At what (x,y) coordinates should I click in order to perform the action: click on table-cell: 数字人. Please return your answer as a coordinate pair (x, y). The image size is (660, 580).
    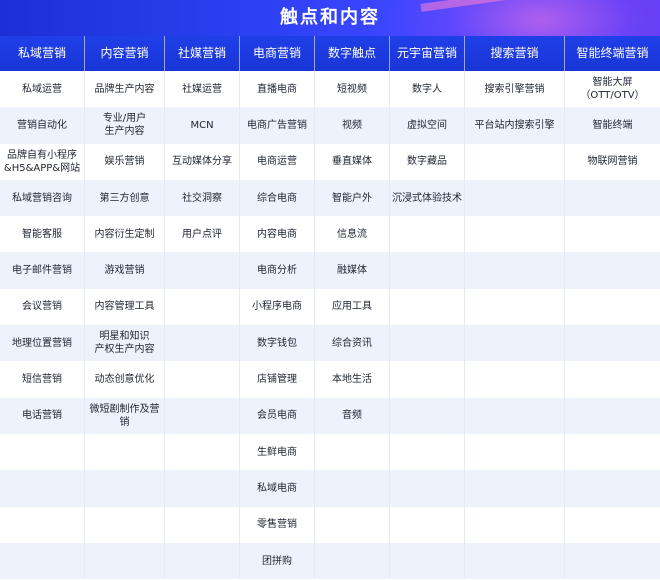
    Looking at the image, I should click on (427, 89).